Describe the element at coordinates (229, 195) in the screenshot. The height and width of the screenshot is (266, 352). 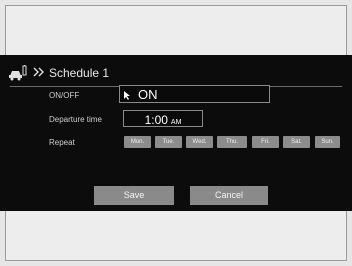
I see `cancel-button: Cancel` at that location.